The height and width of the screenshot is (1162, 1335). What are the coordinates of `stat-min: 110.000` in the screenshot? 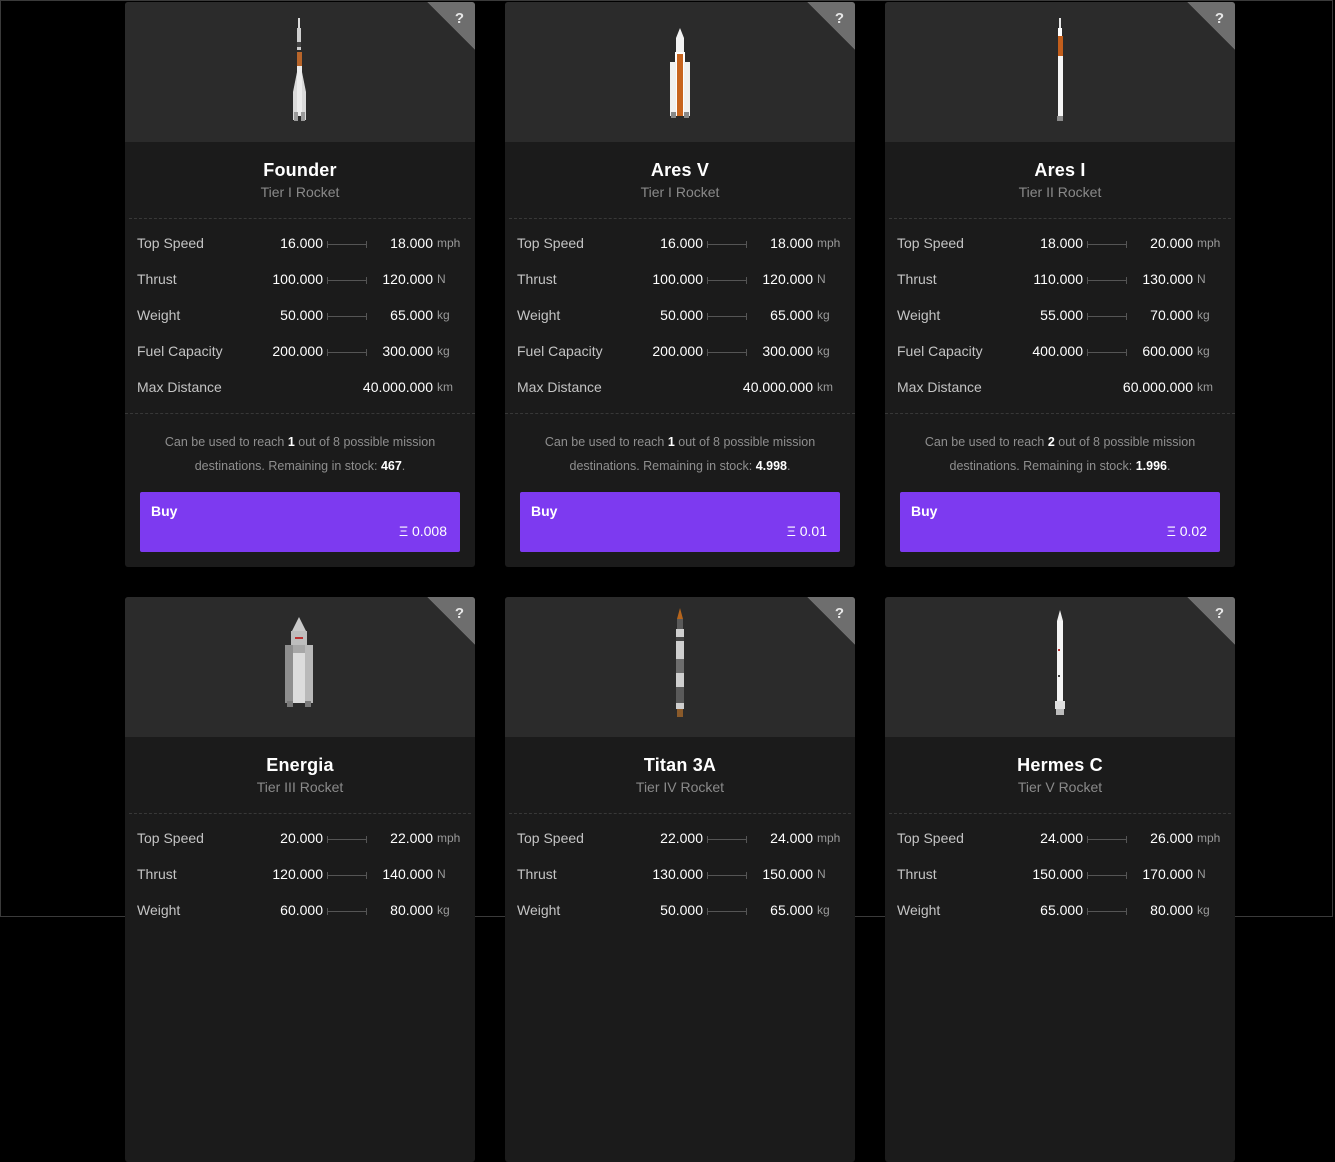 It's located at (1058, 279).